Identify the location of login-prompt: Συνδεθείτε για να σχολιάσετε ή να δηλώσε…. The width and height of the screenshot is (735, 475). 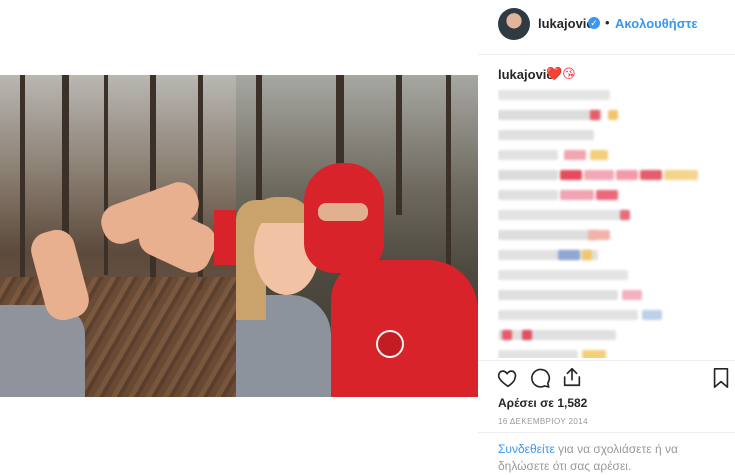
(609, 458).